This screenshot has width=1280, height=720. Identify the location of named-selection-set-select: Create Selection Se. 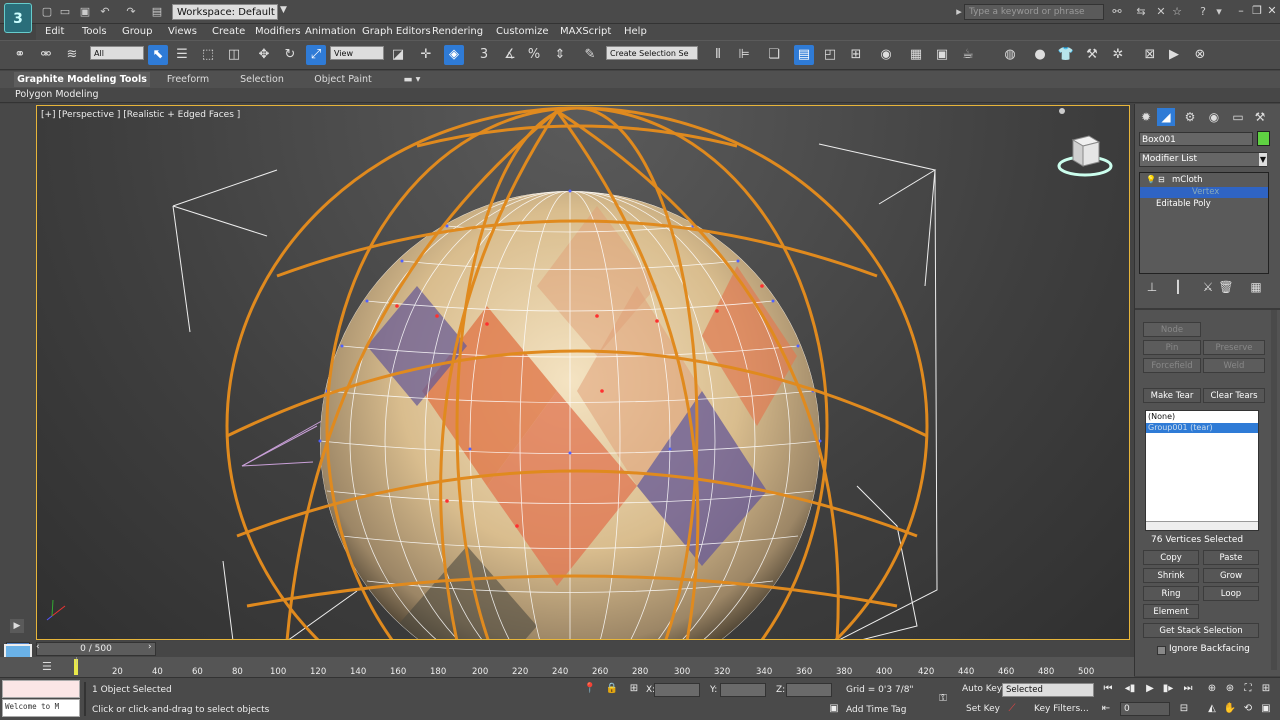
(652, 53).